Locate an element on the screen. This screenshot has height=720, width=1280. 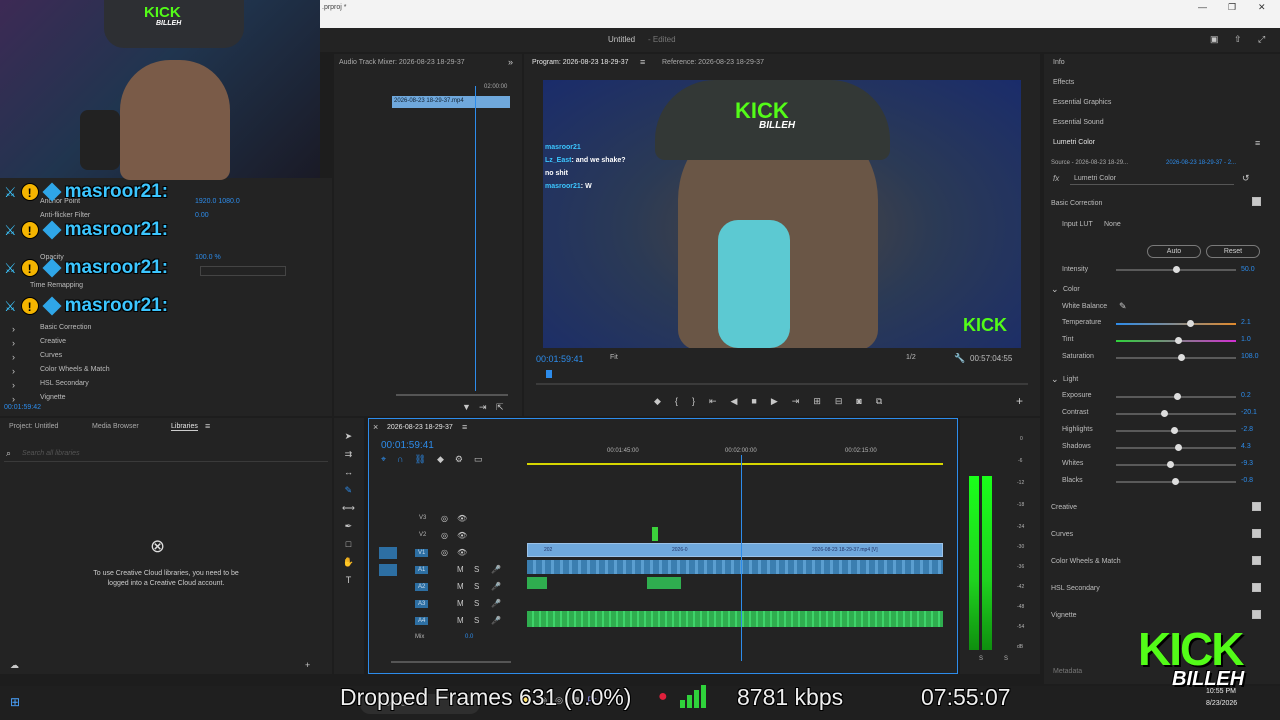
minimize-icon: — is located at coordinates (1202, 7).